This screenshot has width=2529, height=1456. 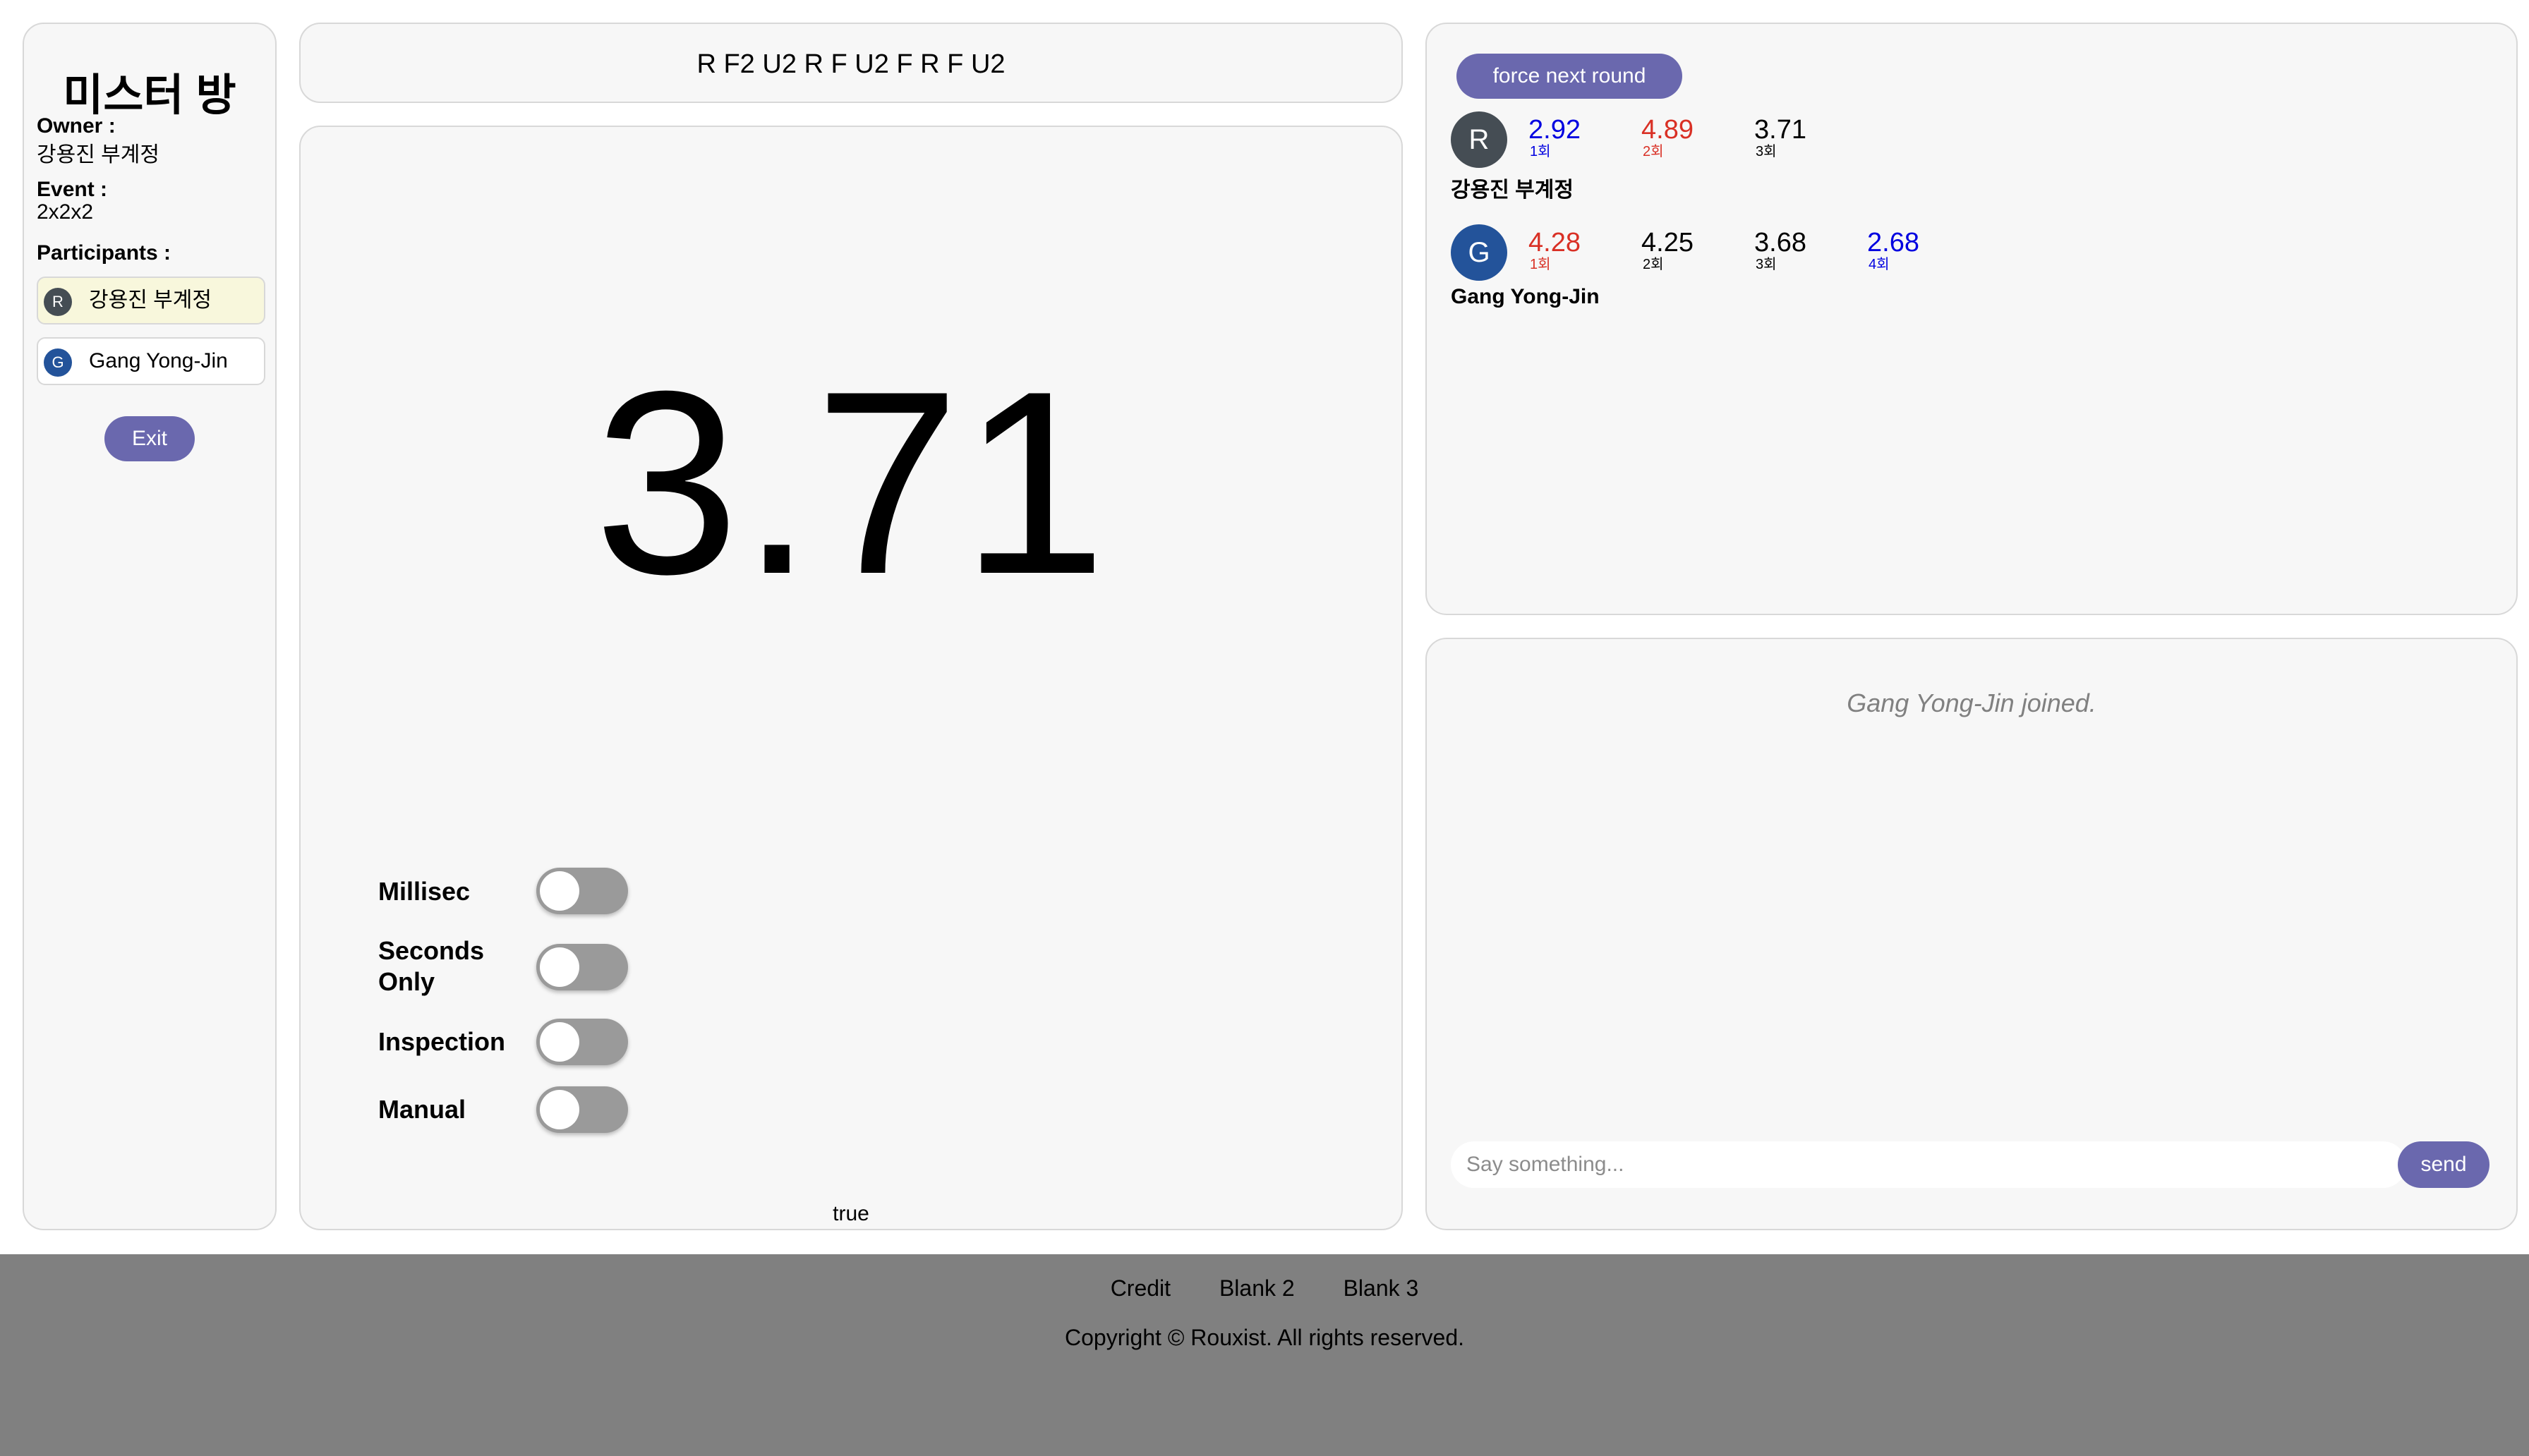 What do you see at coordinates (1554, 130) in the screenshot?
I see `solve-time: 2.92` at bounding box center [1554, 130].